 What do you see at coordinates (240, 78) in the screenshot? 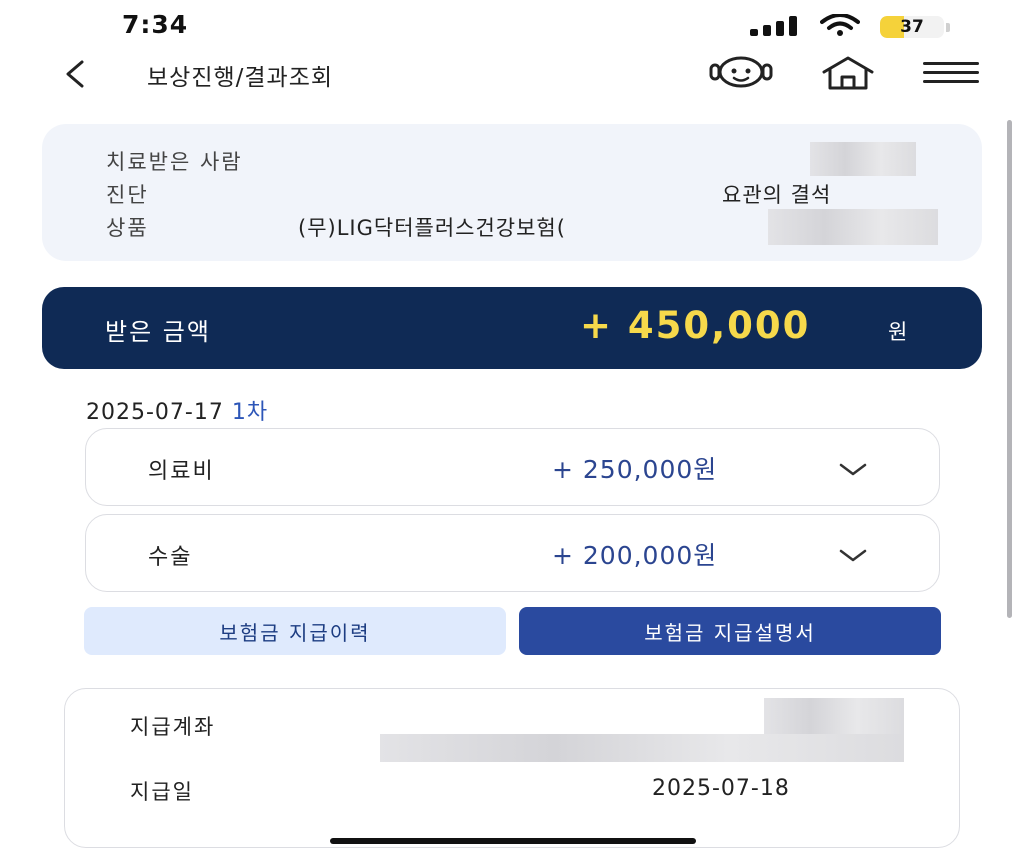
I see `page-title: 보상진행/결과조회` at bounding box center [240, 78].